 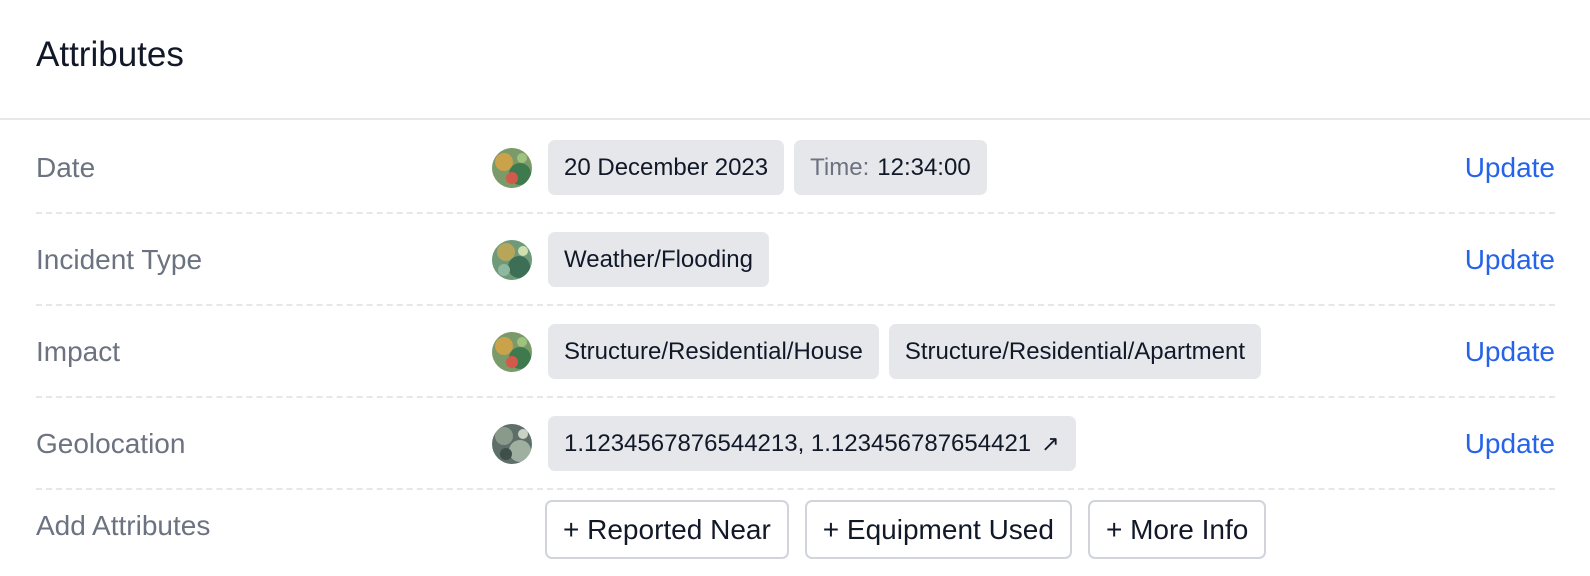 I want to click on add-equipment-used-button: + Equipment Used, so click(x=938, y=529).